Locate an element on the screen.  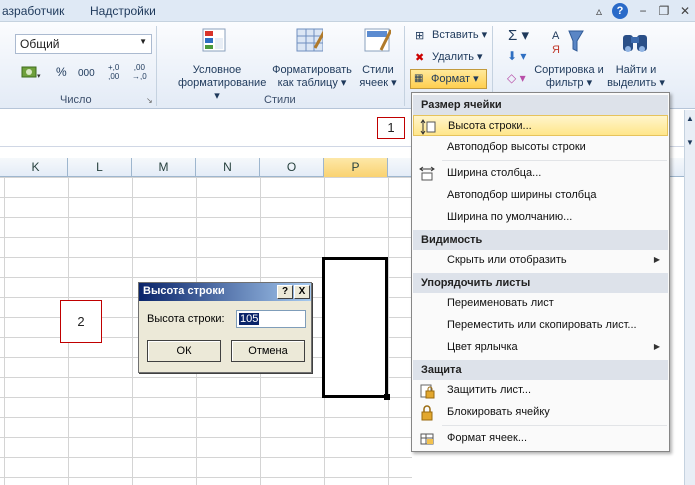
currency-format-icon: ▾ is located at coordinates (31, 72).